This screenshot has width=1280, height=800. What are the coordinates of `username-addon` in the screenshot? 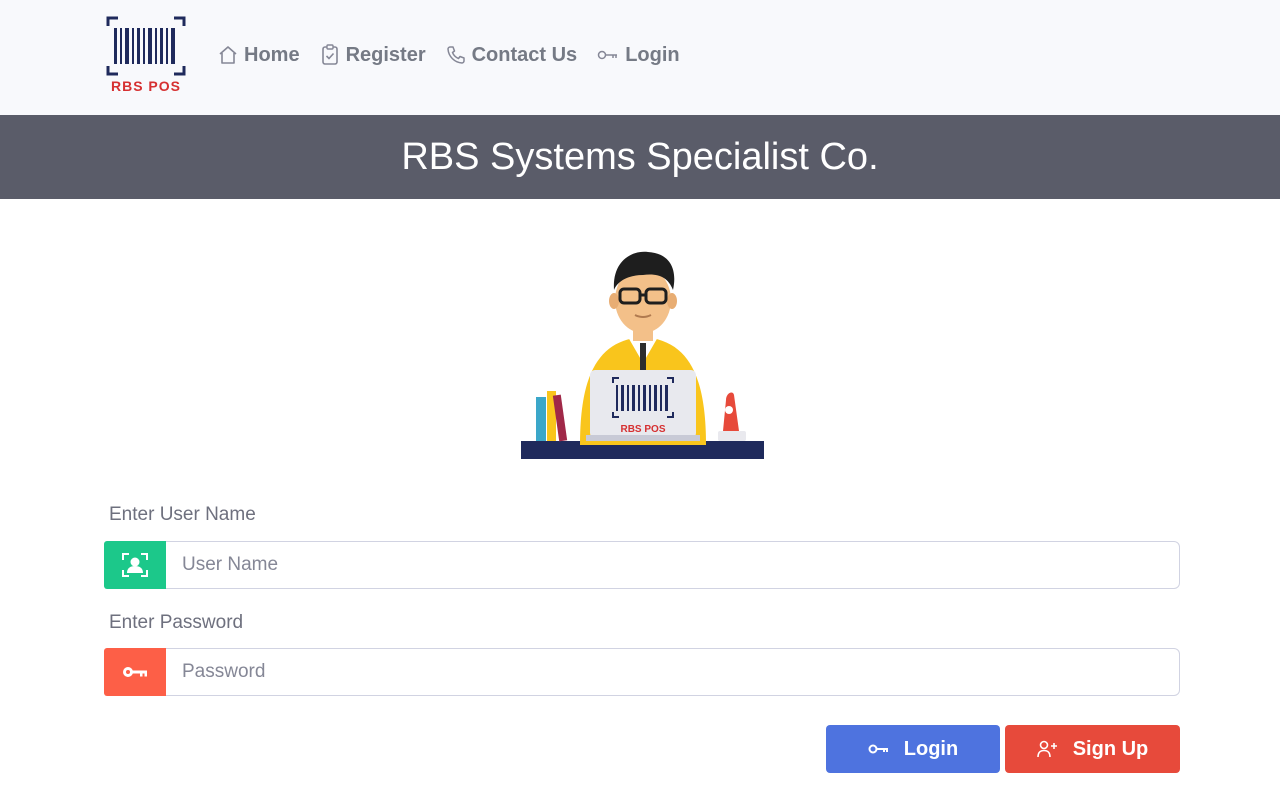 It's located at (135, 565).